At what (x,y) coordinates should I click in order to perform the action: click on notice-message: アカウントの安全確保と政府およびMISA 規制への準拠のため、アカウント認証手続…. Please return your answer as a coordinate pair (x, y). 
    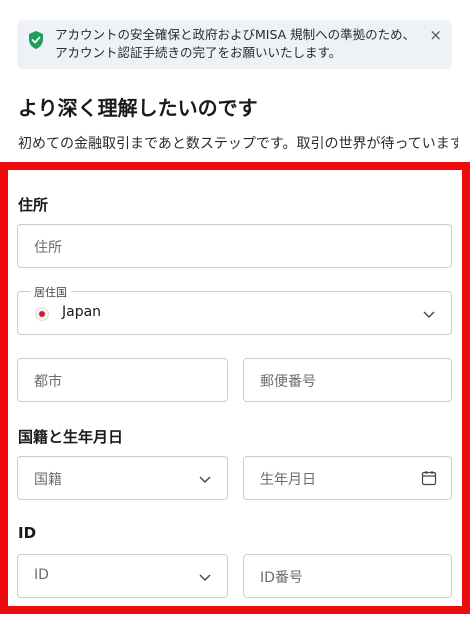
    Looking at the image, I should click on (235, 43).